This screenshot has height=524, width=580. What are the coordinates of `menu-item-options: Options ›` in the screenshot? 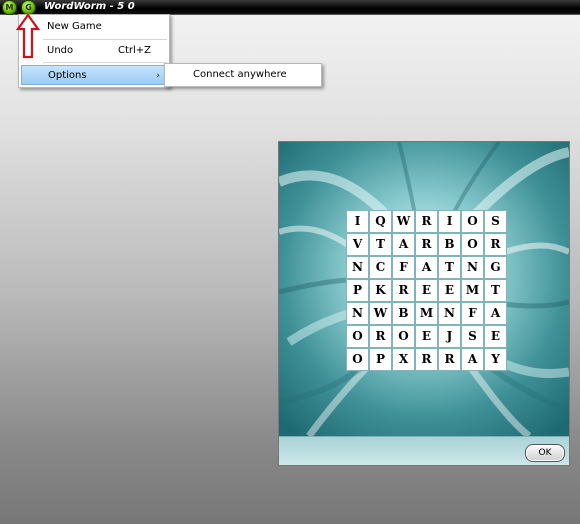 It's located at (94, 75).